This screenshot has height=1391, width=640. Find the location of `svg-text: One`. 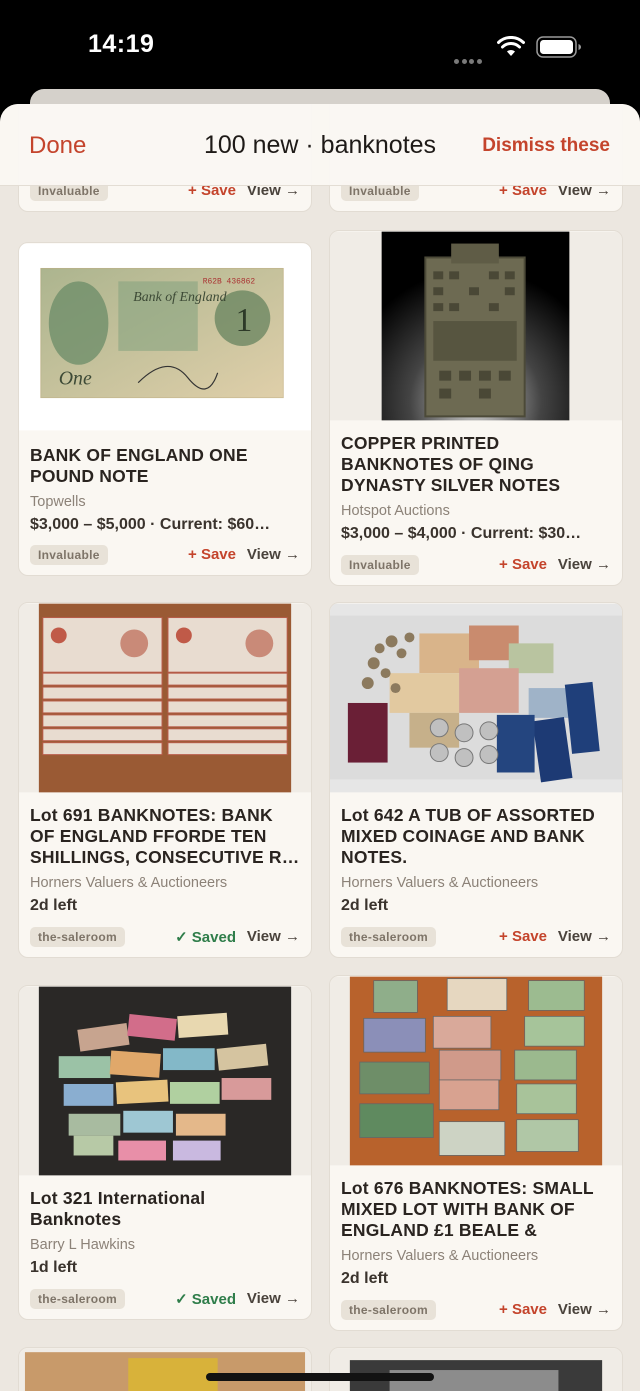

svg-text: One is located at coordinates (75, 379).